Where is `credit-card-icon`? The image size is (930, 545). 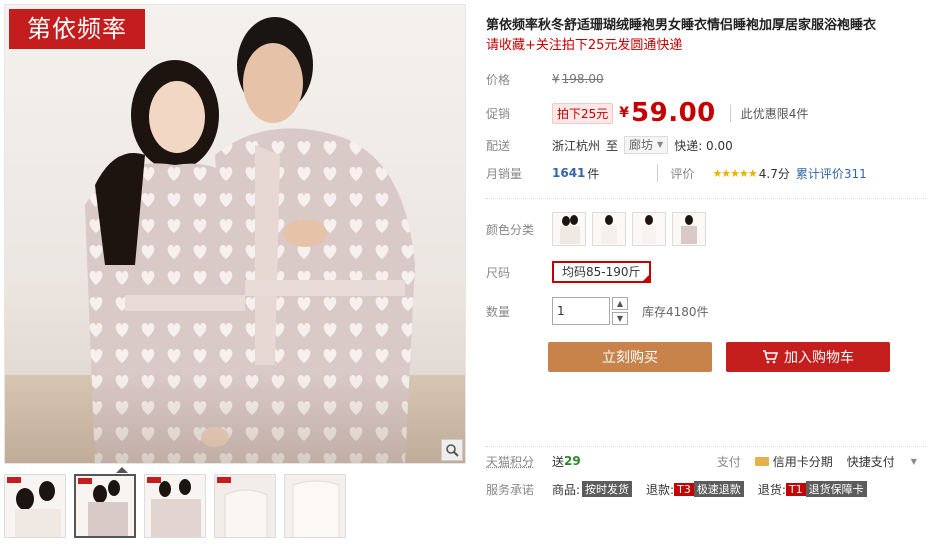 credit-card-icon is located at coordinates (761, 461).